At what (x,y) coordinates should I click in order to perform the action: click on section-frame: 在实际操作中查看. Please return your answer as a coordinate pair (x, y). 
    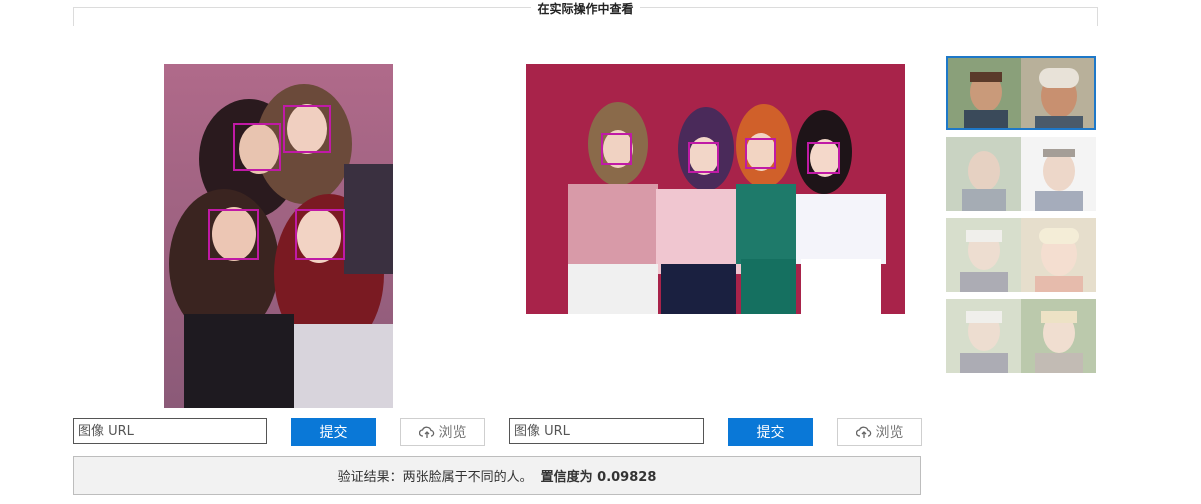
    Looking at the image, I should click on (585, 14).